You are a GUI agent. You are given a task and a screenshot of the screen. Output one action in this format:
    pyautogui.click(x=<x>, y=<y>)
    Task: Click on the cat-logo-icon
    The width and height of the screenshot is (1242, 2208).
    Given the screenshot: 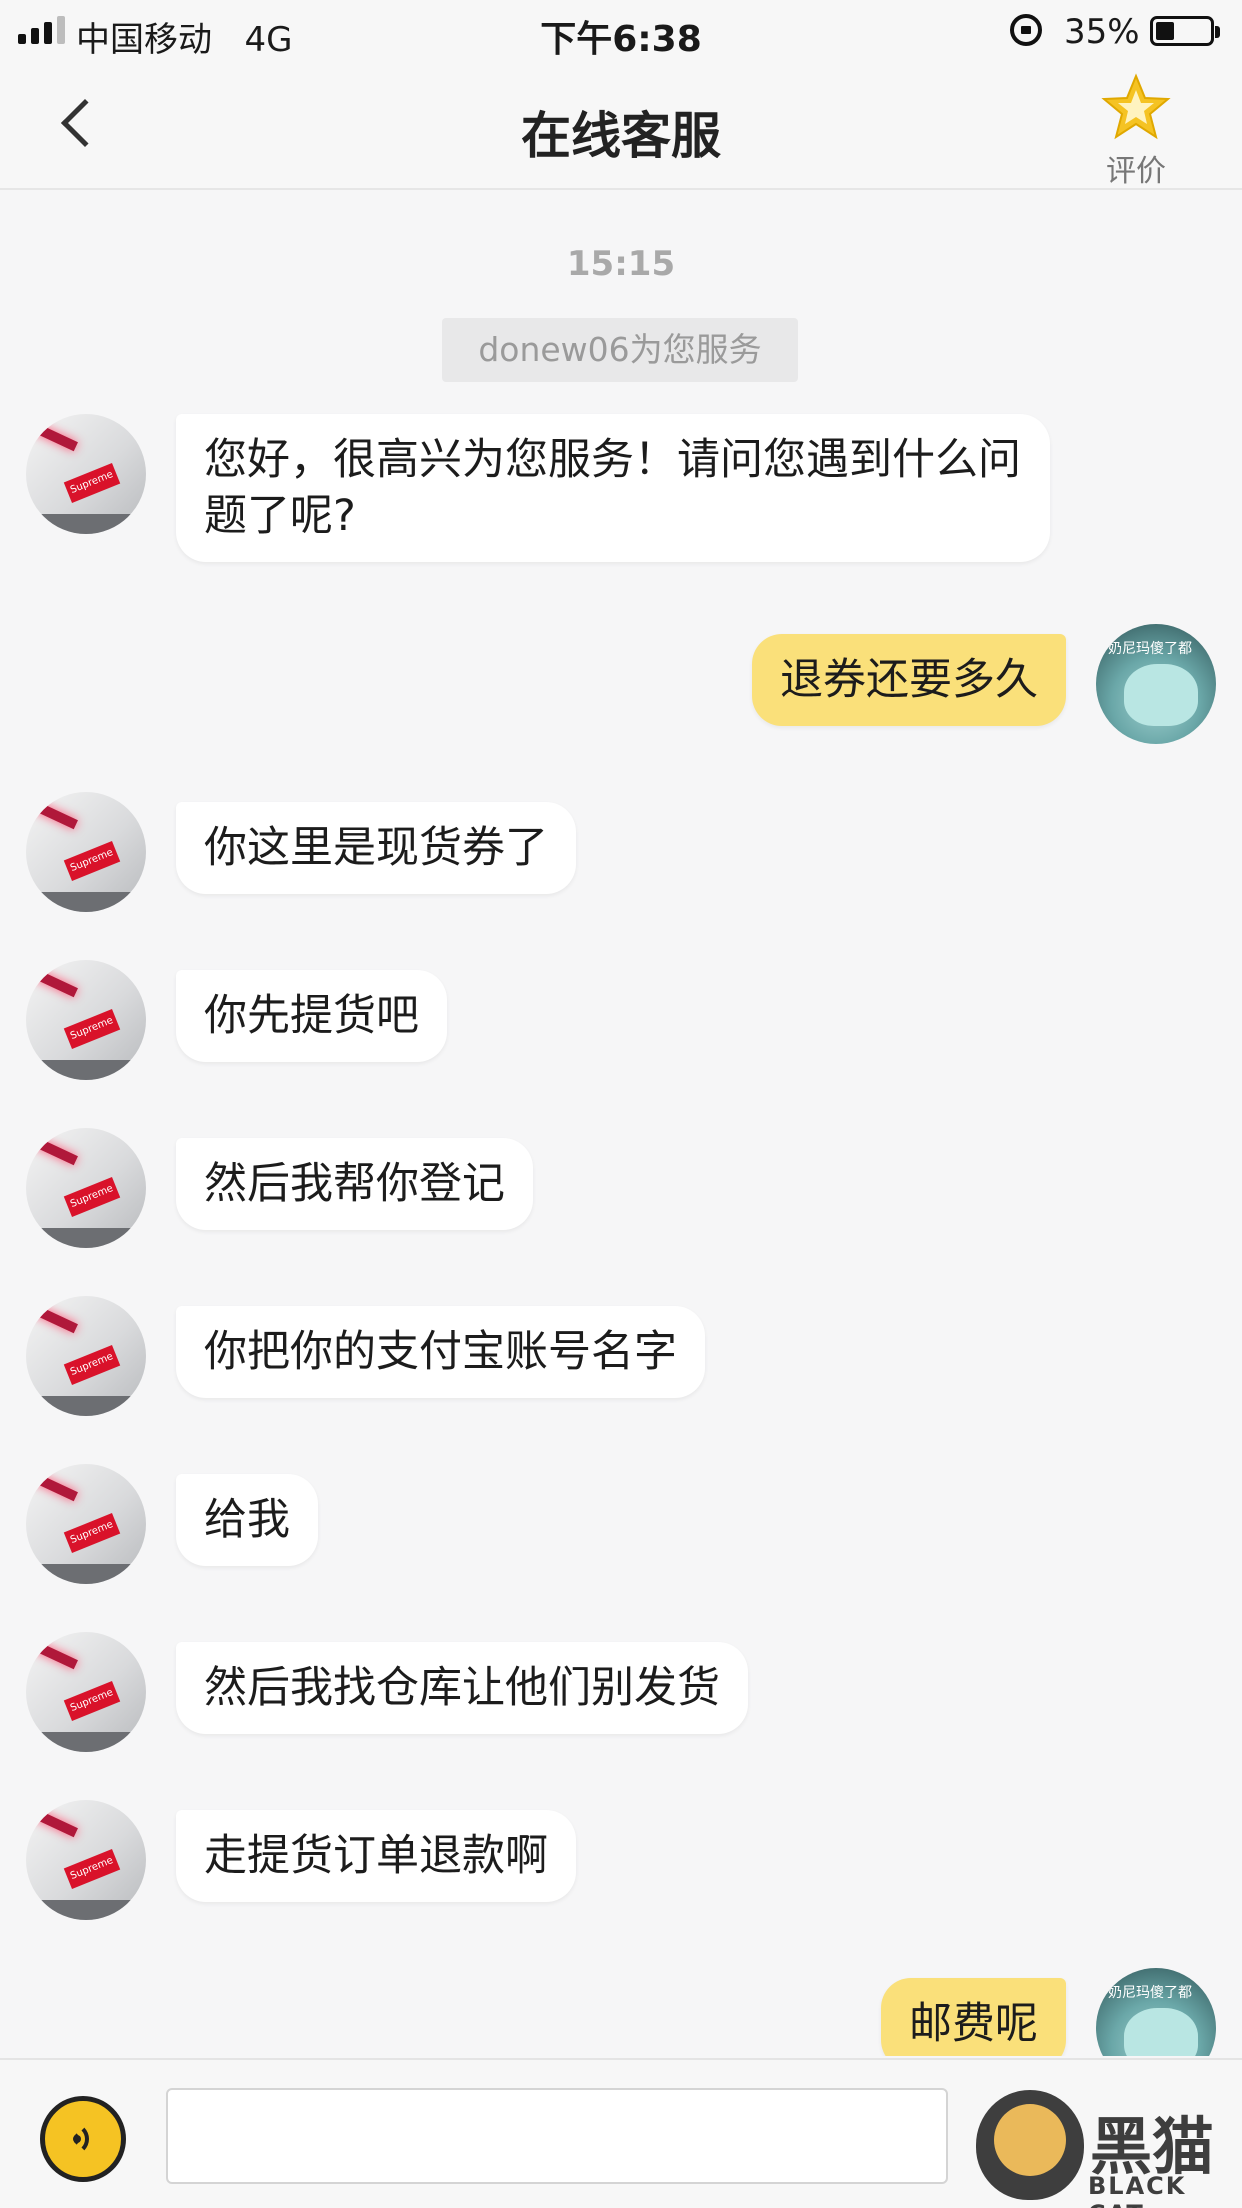 What is the action you would take?
    pyautogui.click(x=1030, y=2145)
    